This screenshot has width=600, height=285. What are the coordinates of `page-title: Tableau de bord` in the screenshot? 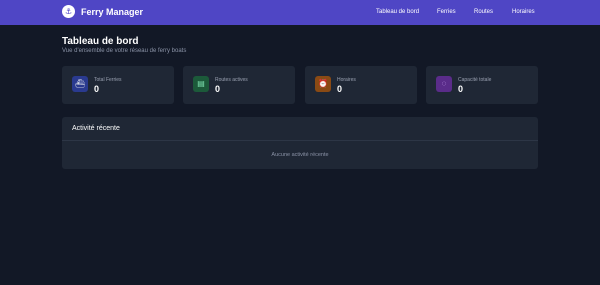 It's located at (100, 41).